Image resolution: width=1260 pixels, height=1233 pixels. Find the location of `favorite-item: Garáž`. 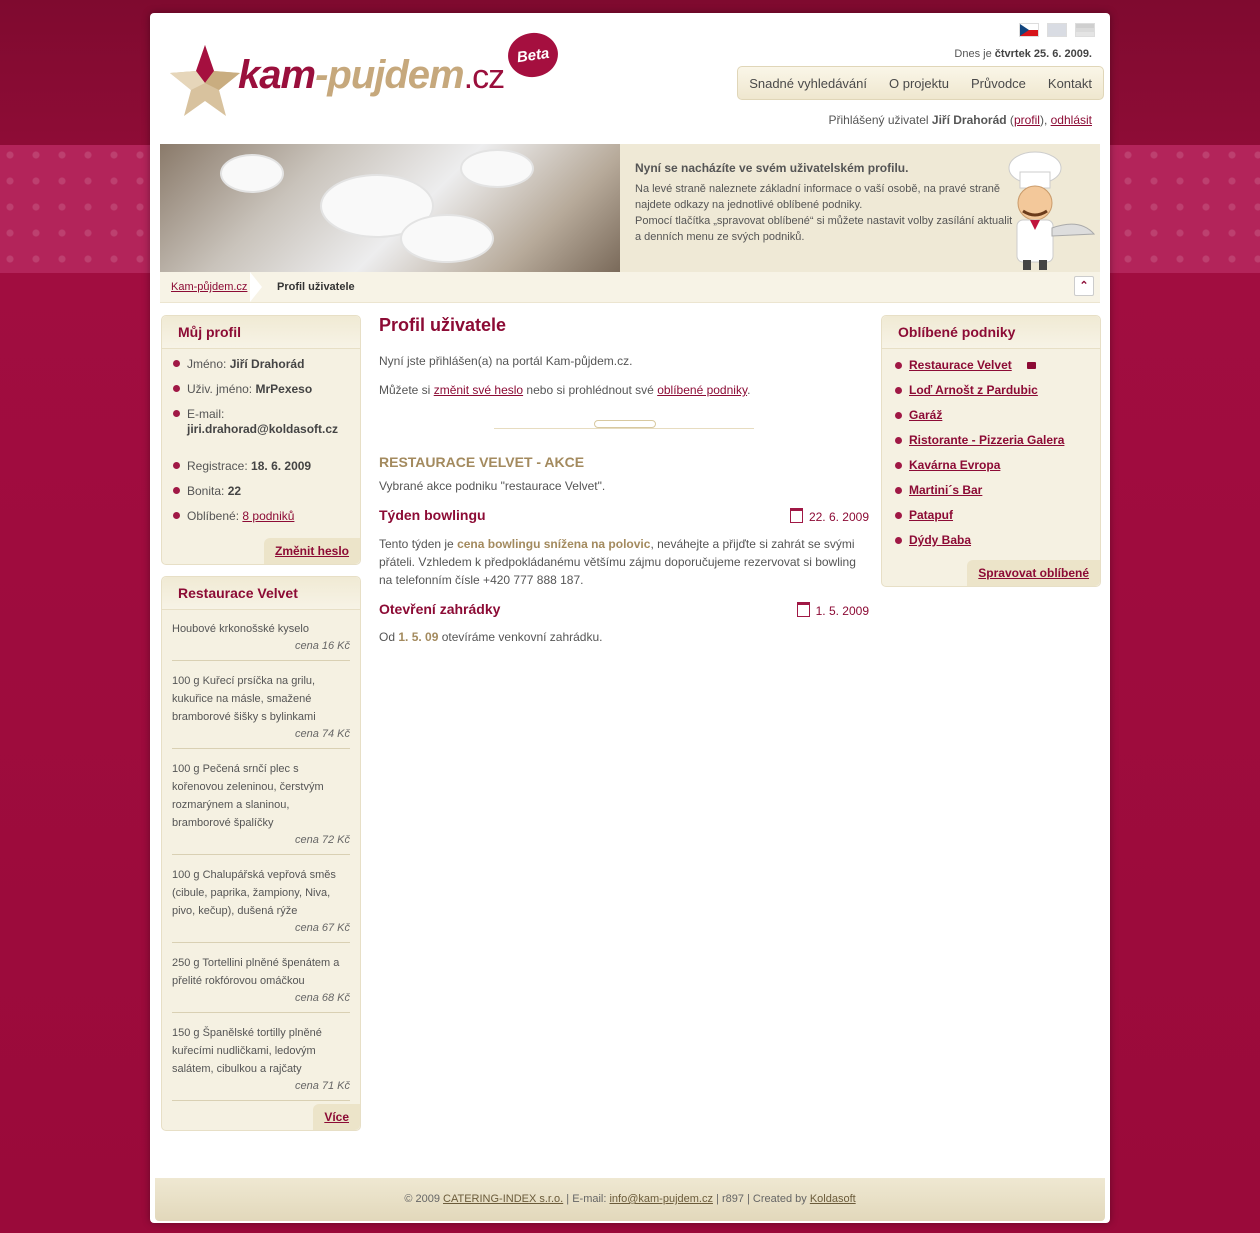

favorite-item: Garáž is located at coordinates (991, 415).